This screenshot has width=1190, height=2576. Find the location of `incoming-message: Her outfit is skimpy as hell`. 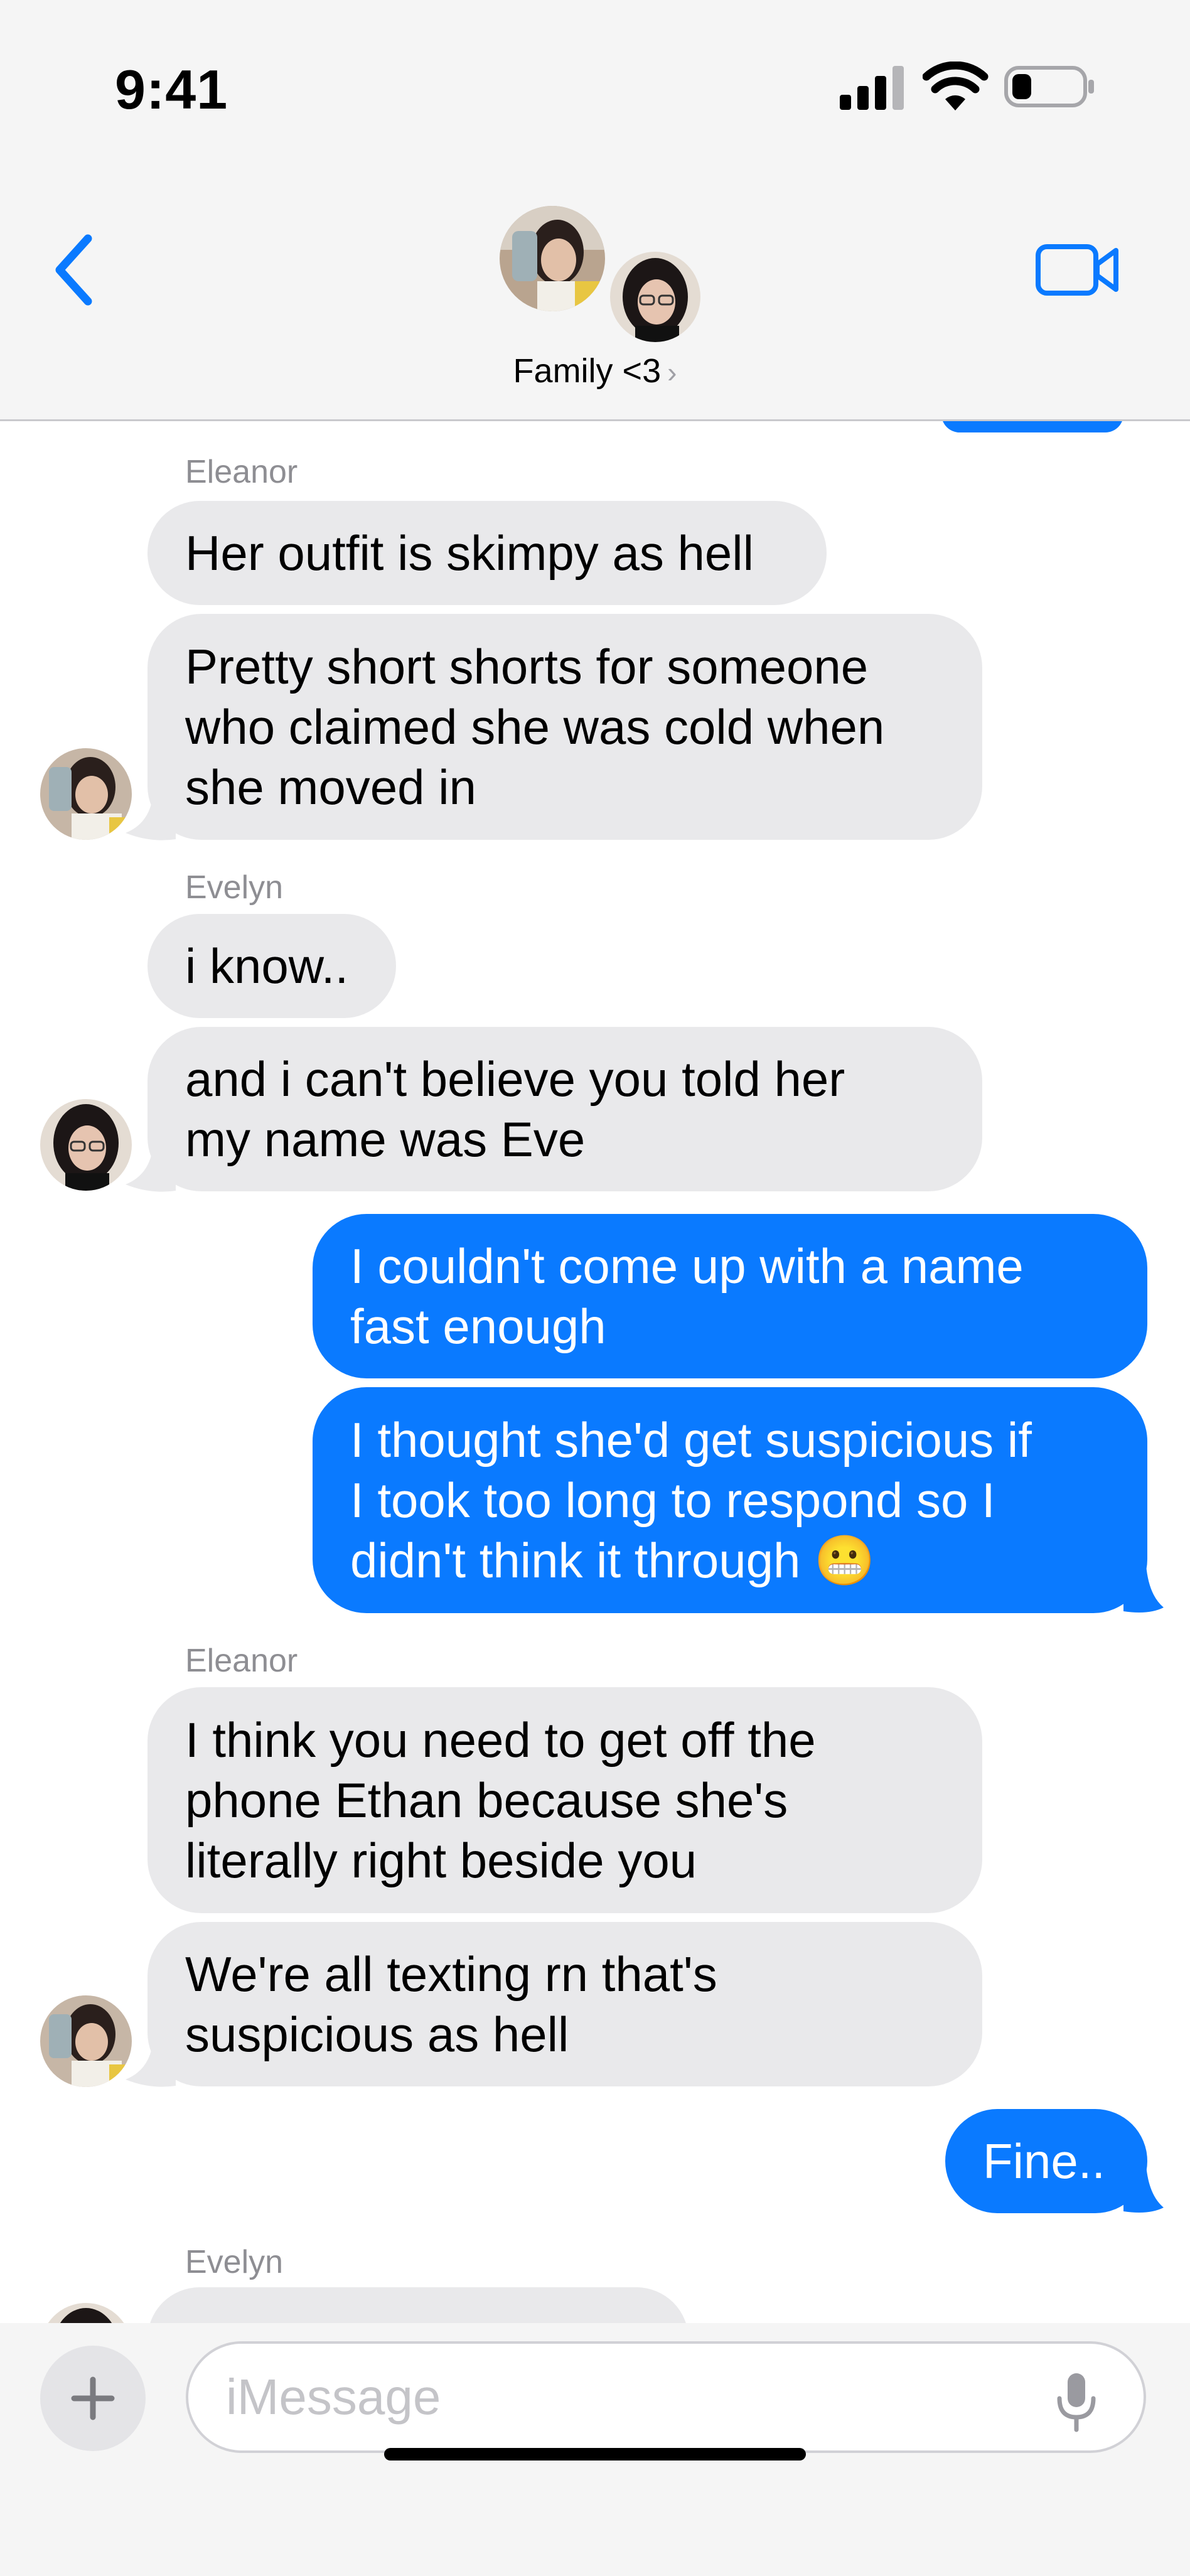

incoming-message: Her outfit is skimpy as hell is located at coordinates (487, 553).